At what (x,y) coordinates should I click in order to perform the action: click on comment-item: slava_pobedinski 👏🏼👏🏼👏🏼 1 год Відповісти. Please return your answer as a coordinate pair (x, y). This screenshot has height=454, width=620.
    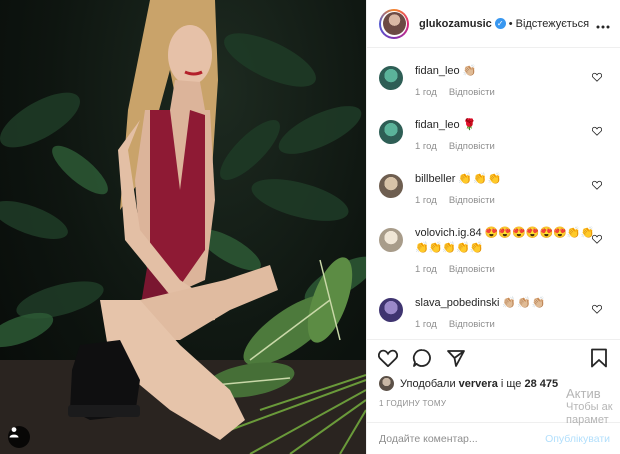
    Looking at the image, I should click on (493, 313).